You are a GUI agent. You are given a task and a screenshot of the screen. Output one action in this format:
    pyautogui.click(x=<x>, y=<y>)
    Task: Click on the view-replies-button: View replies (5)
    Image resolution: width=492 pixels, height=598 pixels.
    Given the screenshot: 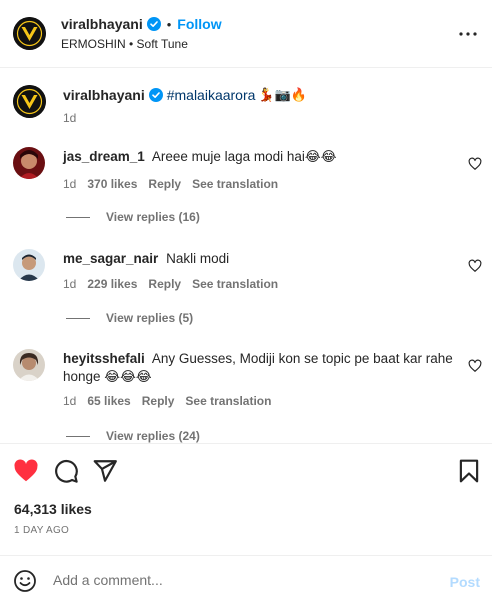 What is the action you would take?
    pyautogui.click(x=129, y=318)
    